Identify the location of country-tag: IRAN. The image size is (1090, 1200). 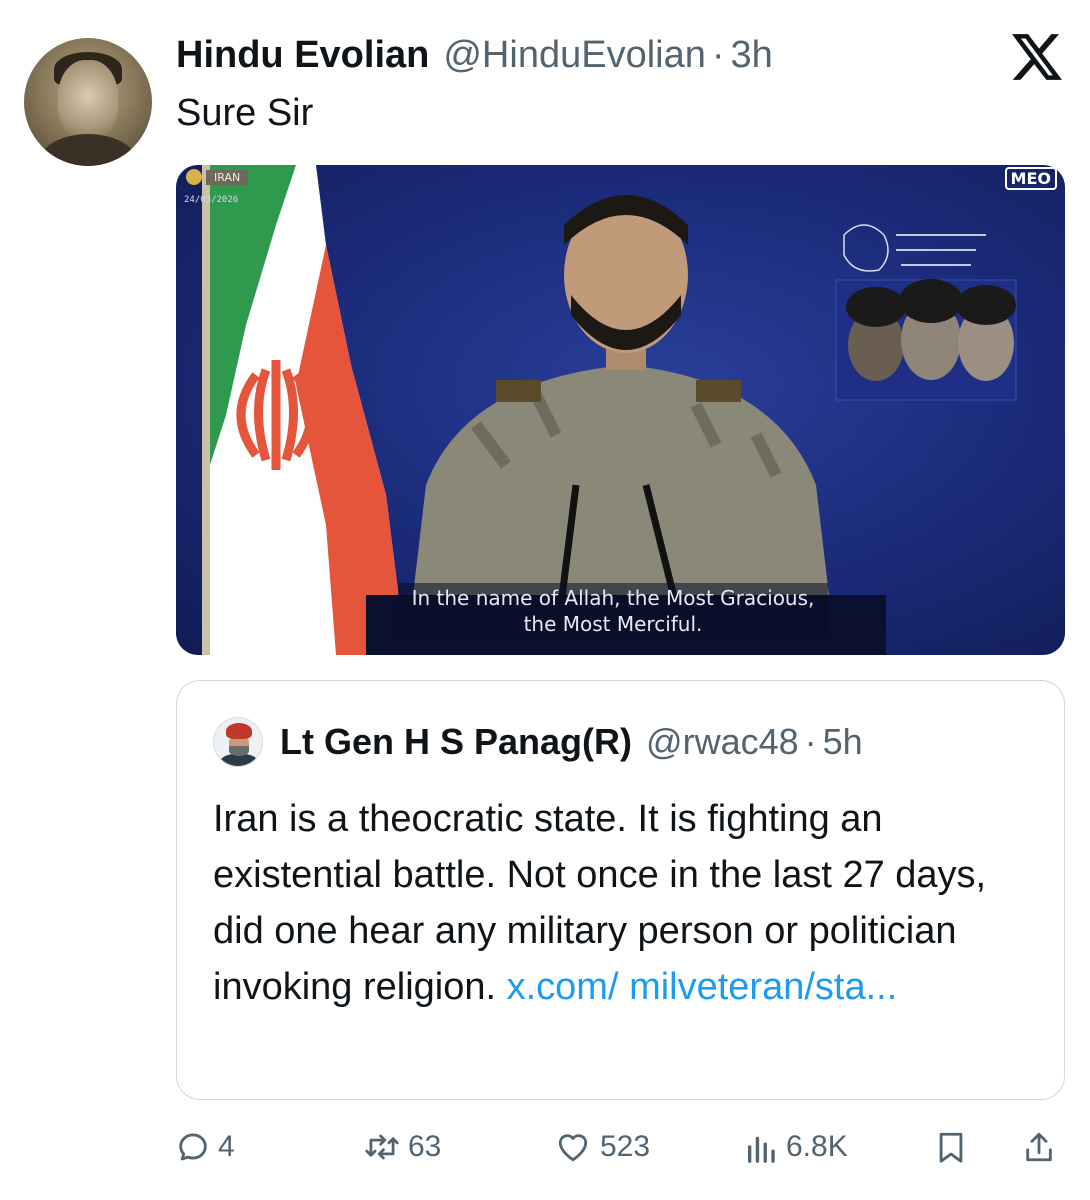
(217, 177).